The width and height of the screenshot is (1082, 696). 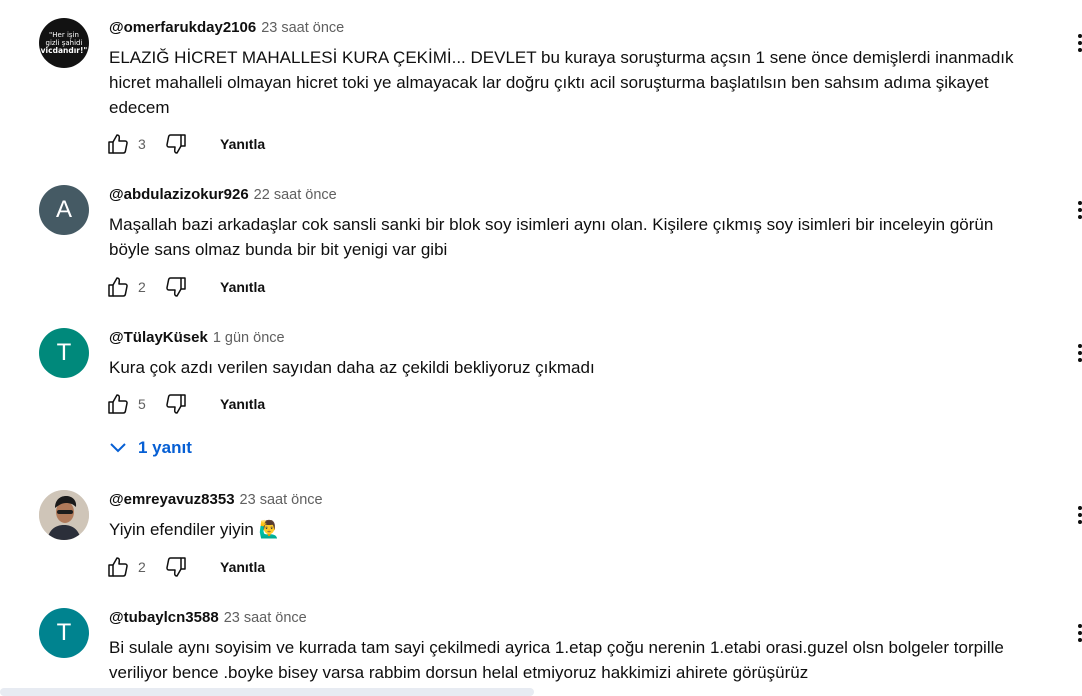 I want to click on comment-actions: 3 Yanıtla, so click(x=185, y=144).